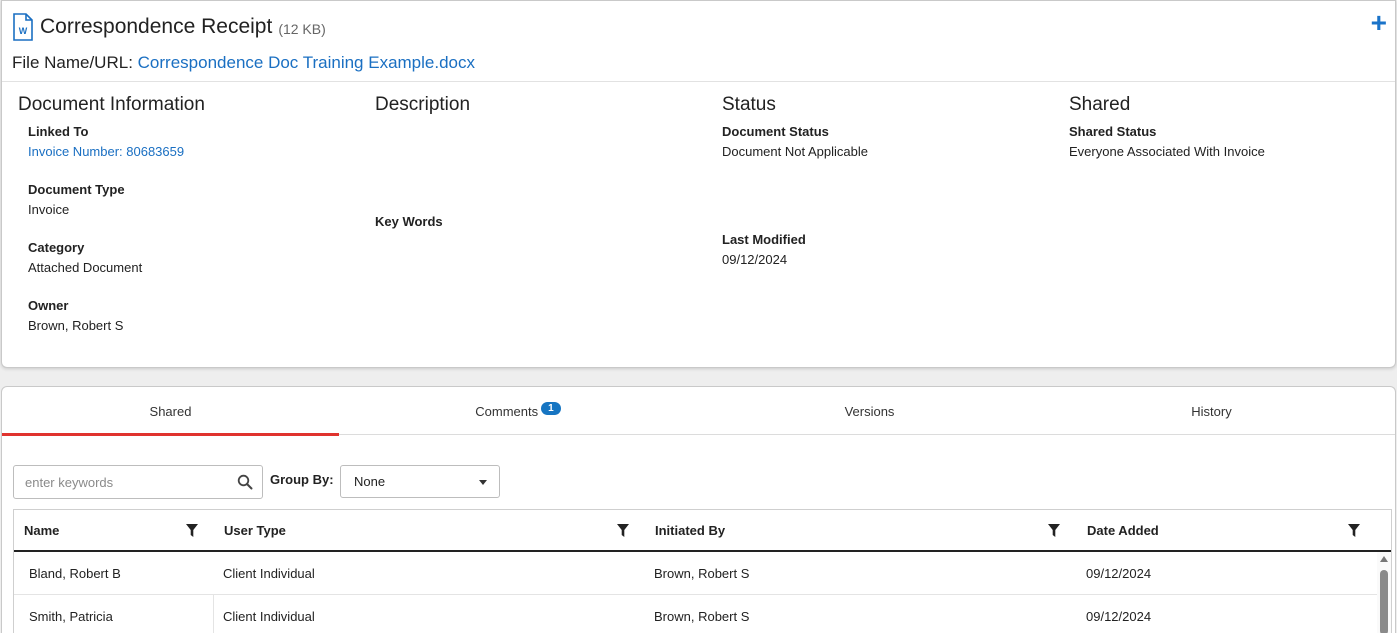 The height and width of the screenshot is (633, 1397). I want to click on document-header: W Correspondence Receipt (12 KB), so click(169, 27).